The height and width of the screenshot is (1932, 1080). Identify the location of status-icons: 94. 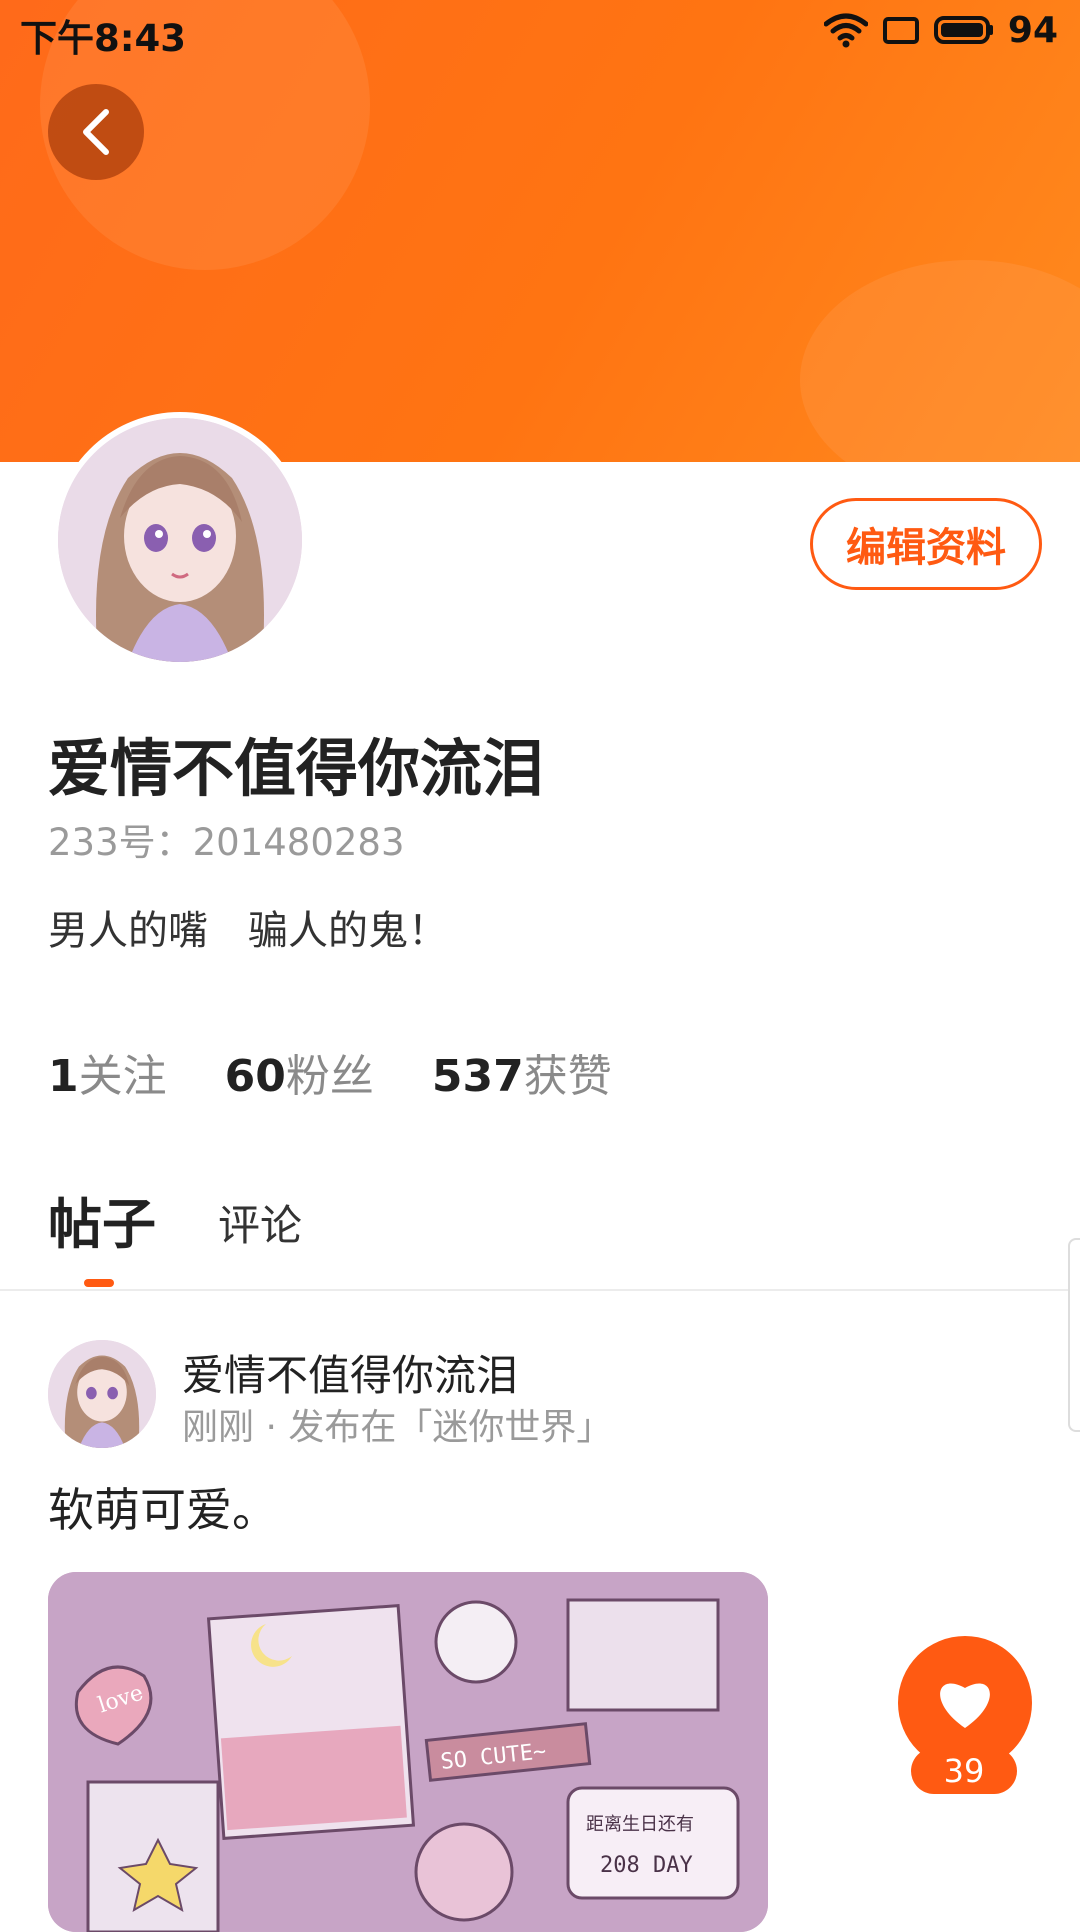
(940, 30).